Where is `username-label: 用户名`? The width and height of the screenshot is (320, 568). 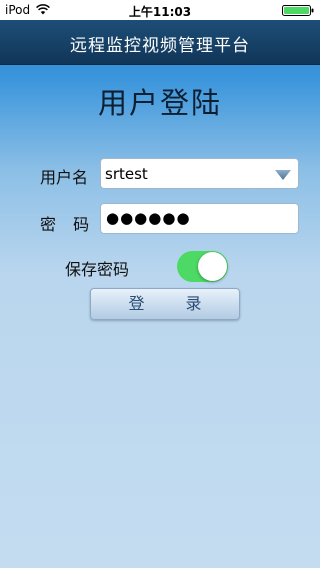
username-label: 用户名 is located at coordinates (64, 177).